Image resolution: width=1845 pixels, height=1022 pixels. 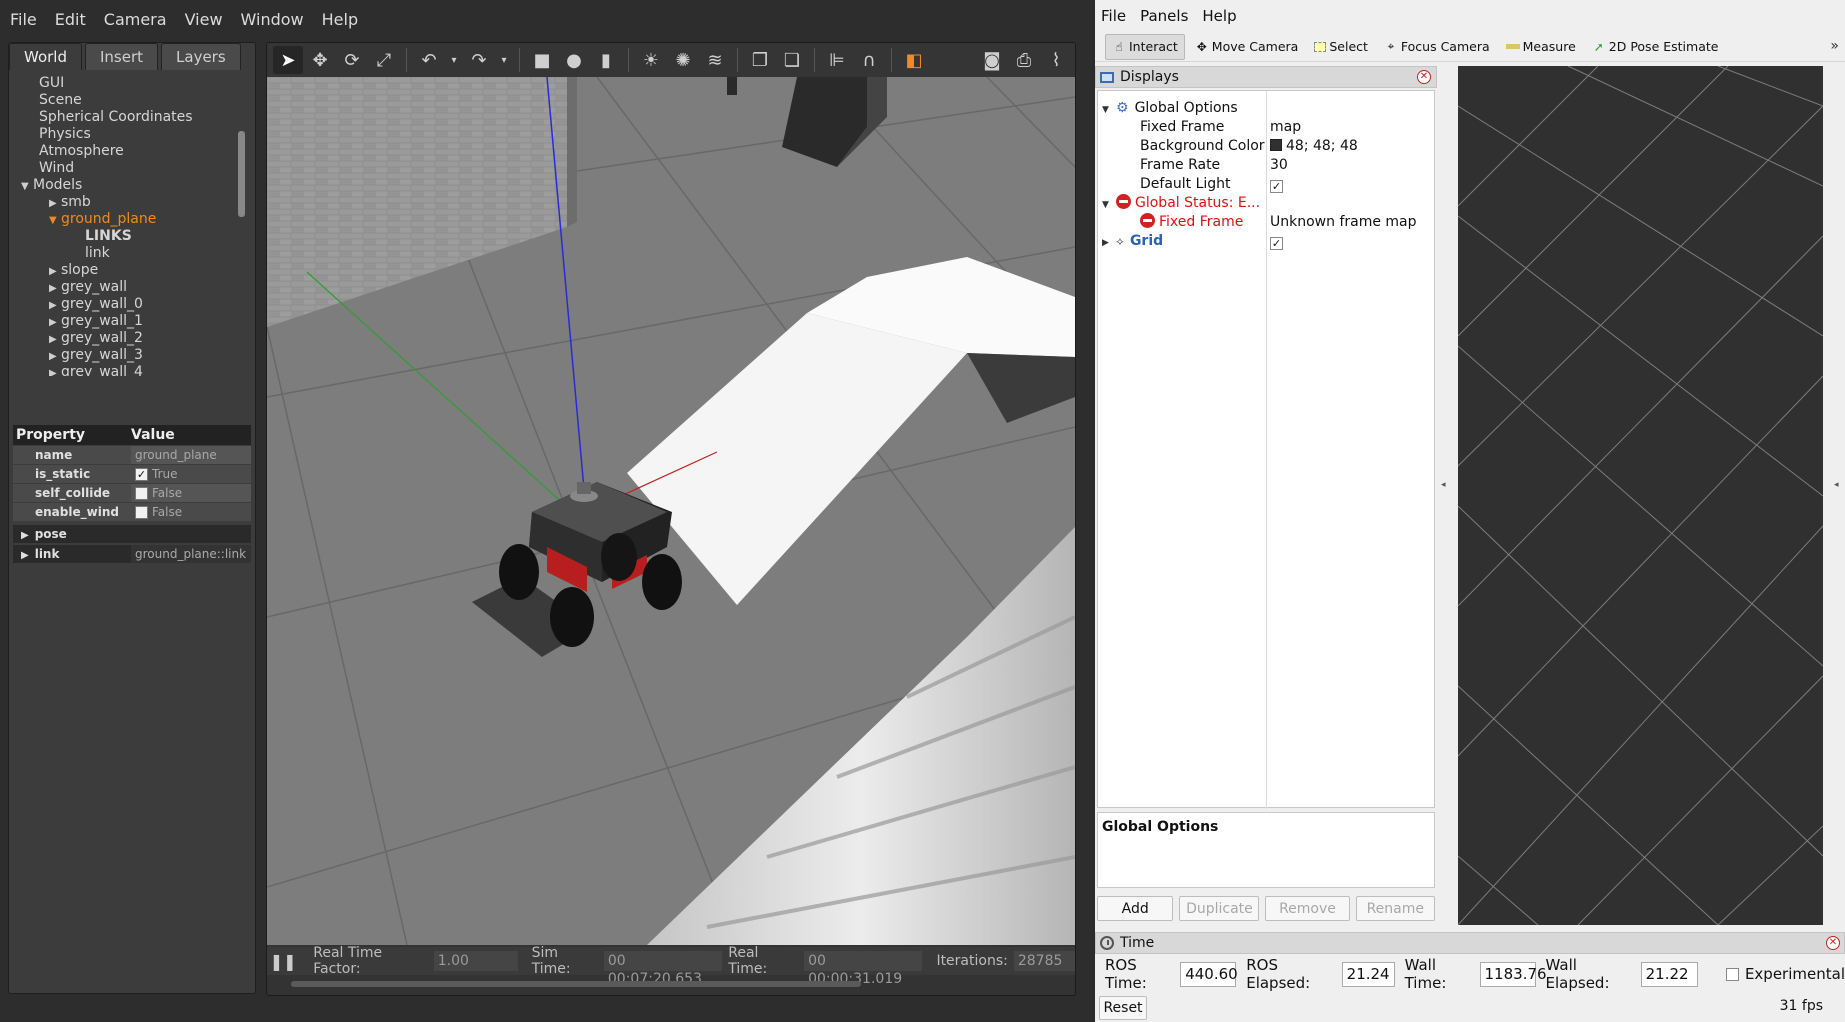 What do you see at coordinates (1276, 243) in the screenshot?
I see `grid-enabled-checkbox: ✓` at bounding box center [1276, 243].